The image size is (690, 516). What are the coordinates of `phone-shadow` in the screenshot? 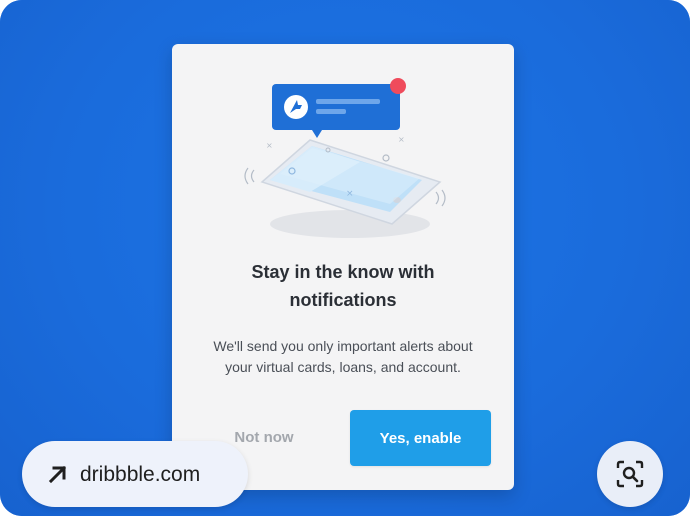 It's located at (350, 224).